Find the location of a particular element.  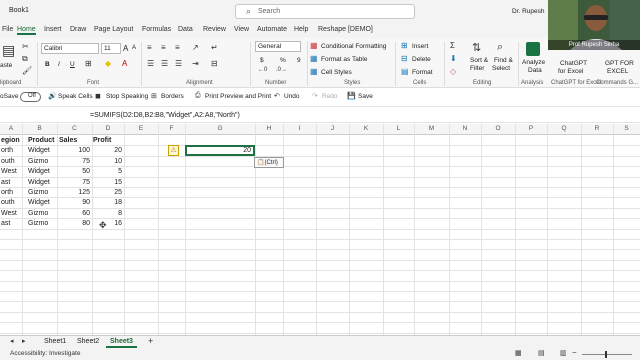

cell-profit: 8 is located at coordinates (107, 213).